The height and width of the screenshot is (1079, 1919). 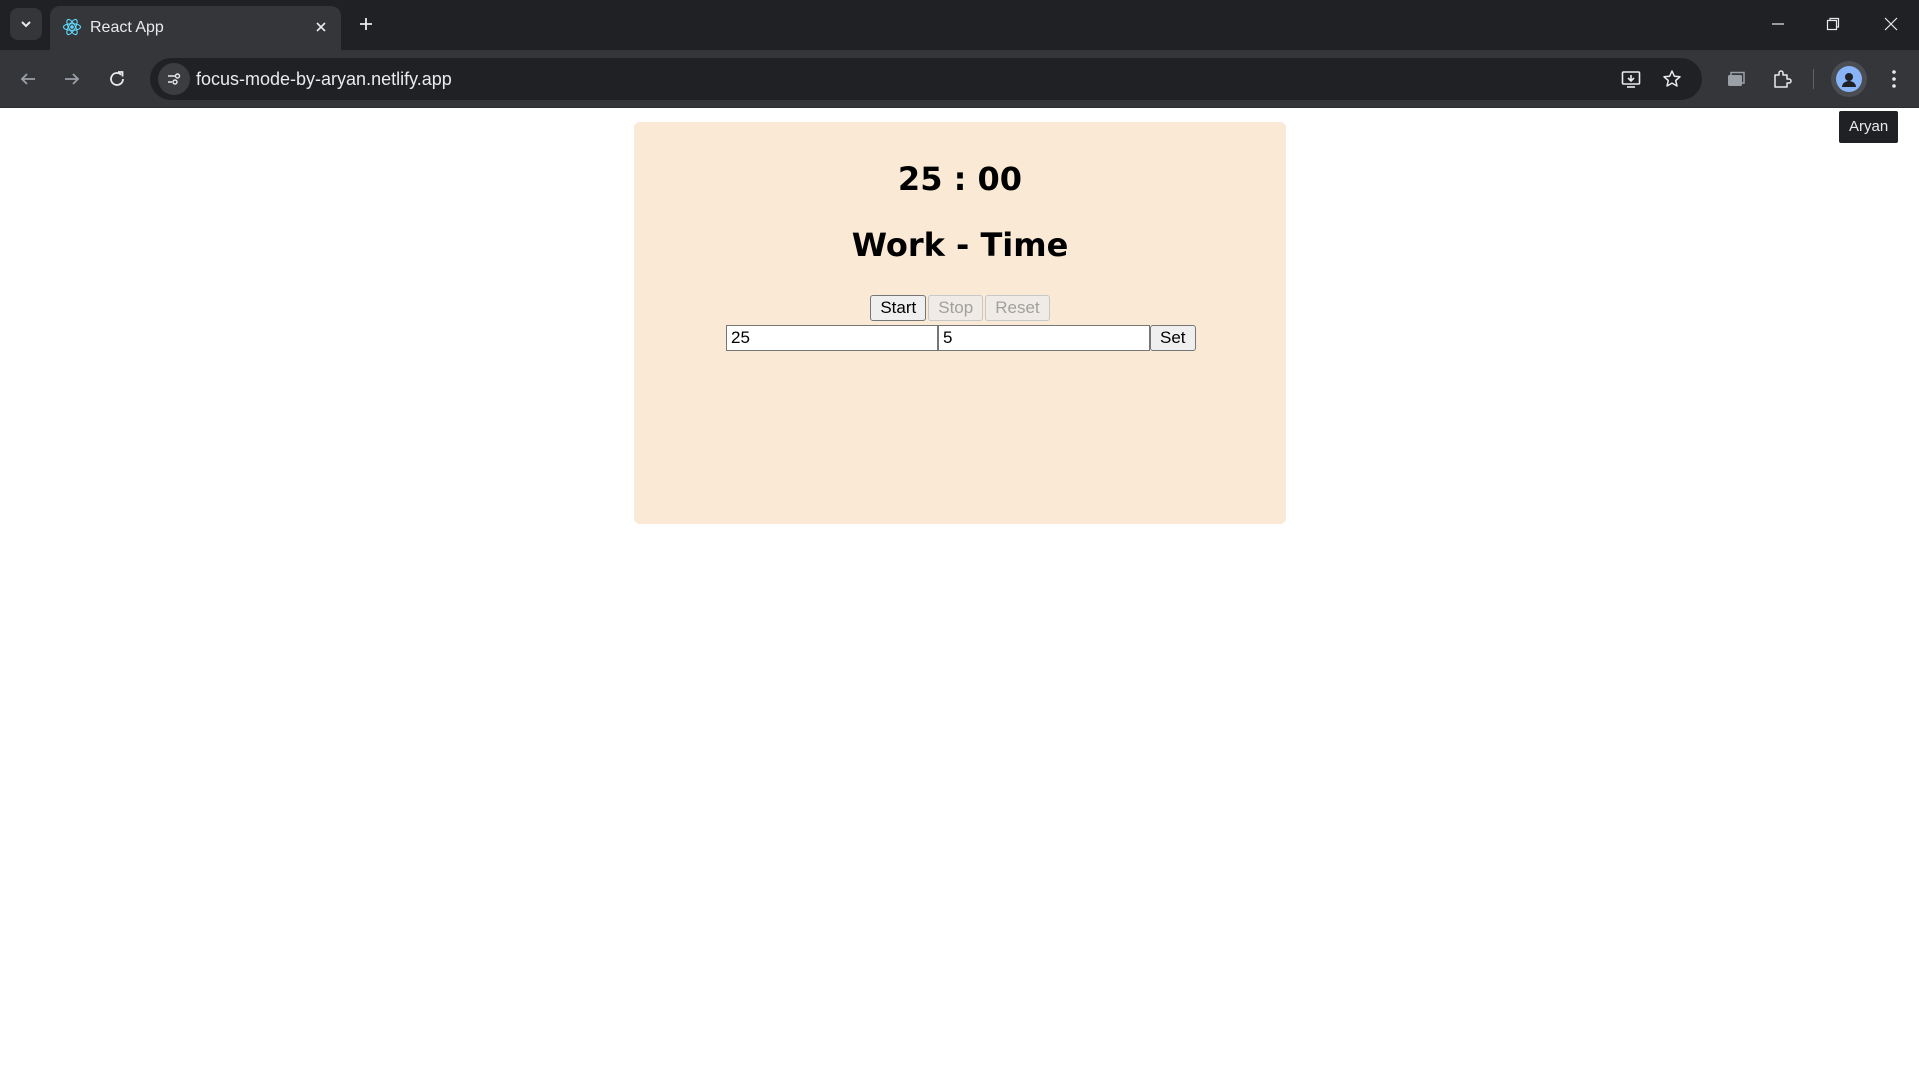 I want to click on restore-icon, so click(x=1833, y=24).